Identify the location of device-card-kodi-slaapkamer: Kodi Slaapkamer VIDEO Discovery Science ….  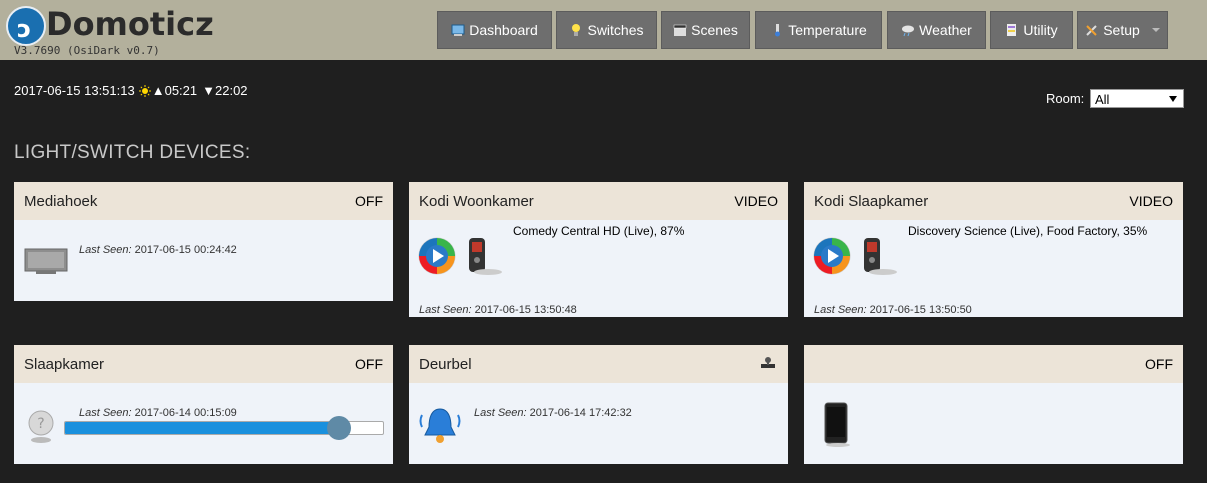
(993, 249).